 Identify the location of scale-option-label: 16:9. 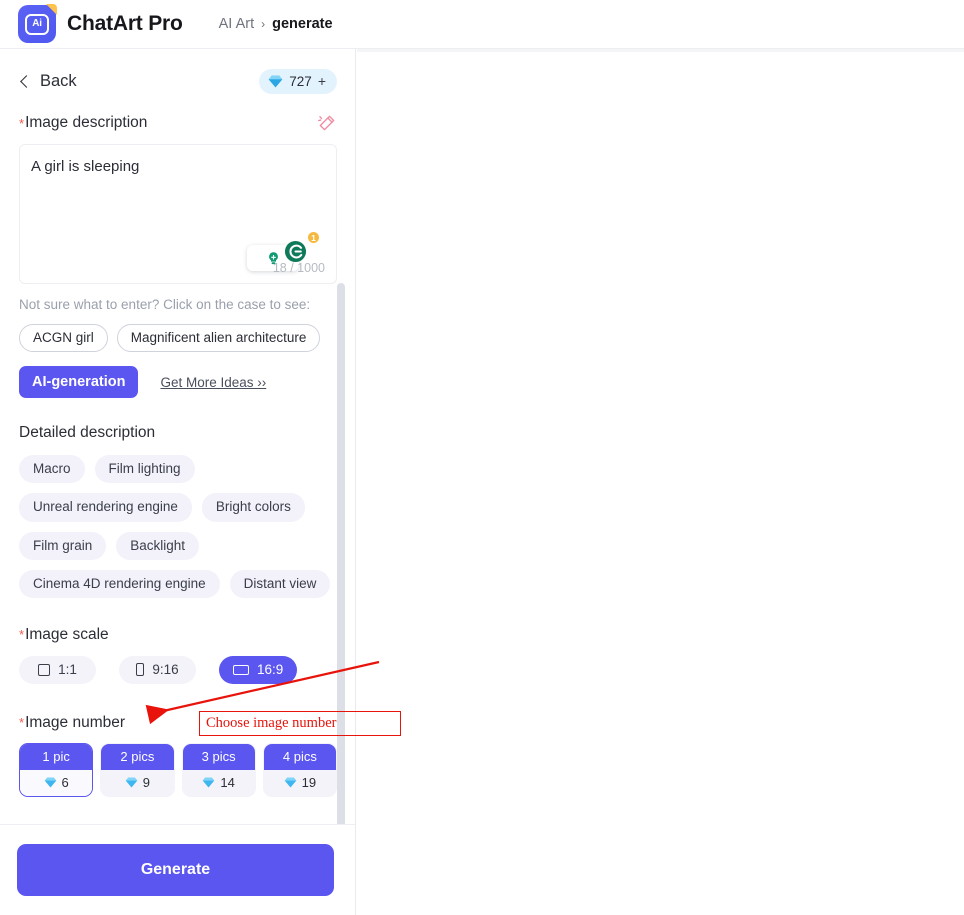
(270, 670).